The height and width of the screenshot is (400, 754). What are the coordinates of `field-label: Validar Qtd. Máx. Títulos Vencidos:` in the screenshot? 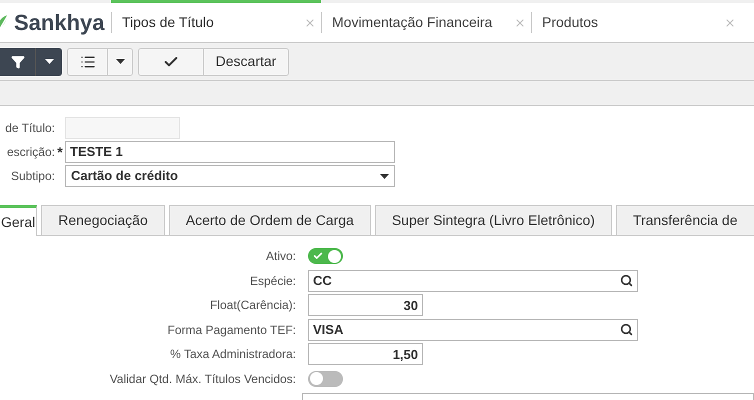 It's located at (203, 379).